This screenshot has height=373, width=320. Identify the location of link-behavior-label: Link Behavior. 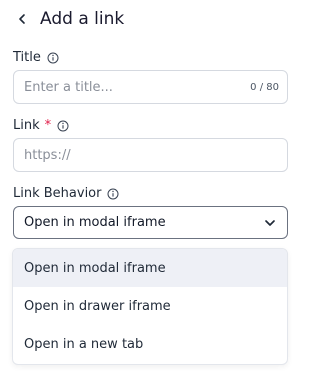
(57, 193).